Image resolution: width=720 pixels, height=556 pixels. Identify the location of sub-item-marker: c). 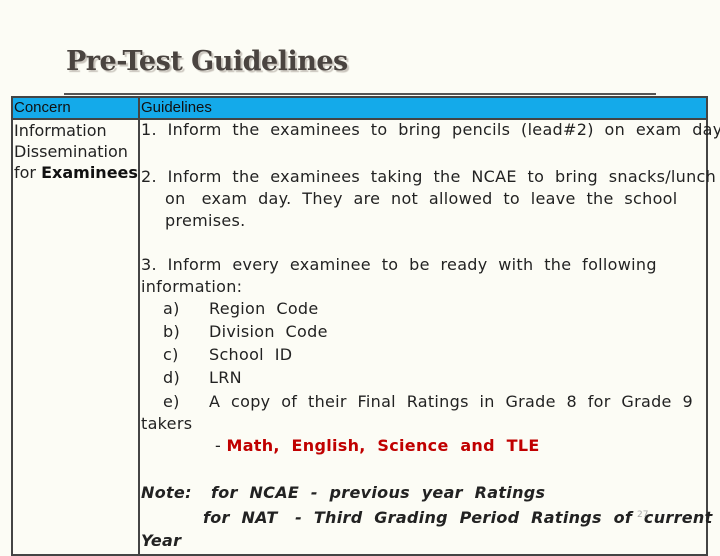
(171, 354).